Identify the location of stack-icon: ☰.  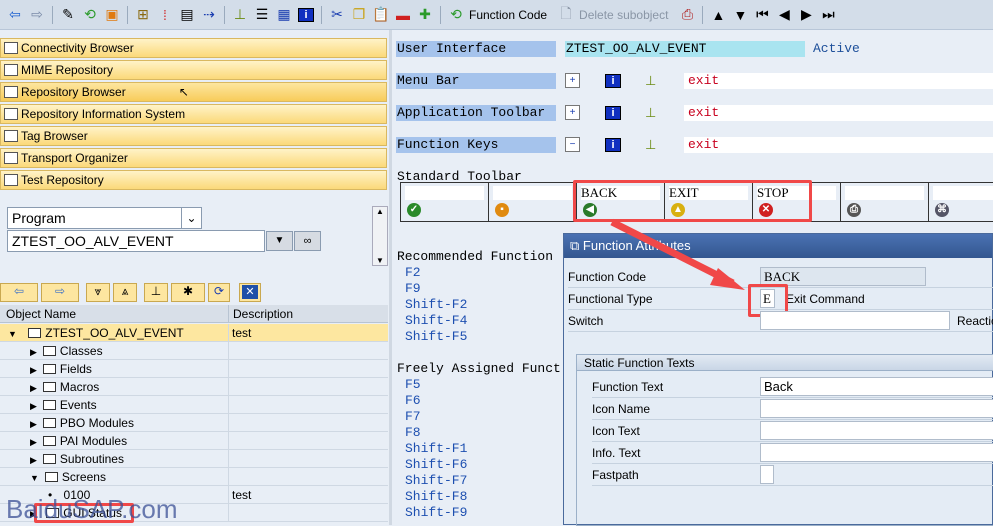
(262, 15).